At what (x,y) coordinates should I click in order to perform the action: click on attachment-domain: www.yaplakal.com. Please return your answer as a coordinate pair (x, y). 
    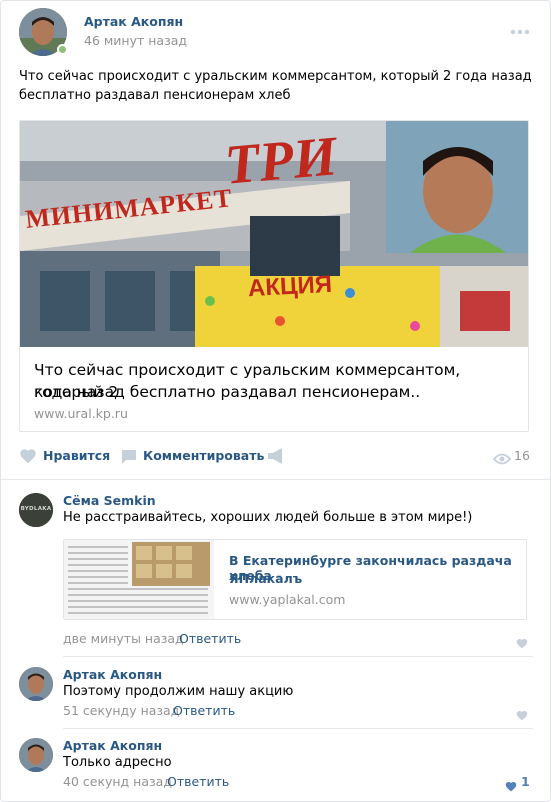
    Looking at the image, I should click on (287, 599).